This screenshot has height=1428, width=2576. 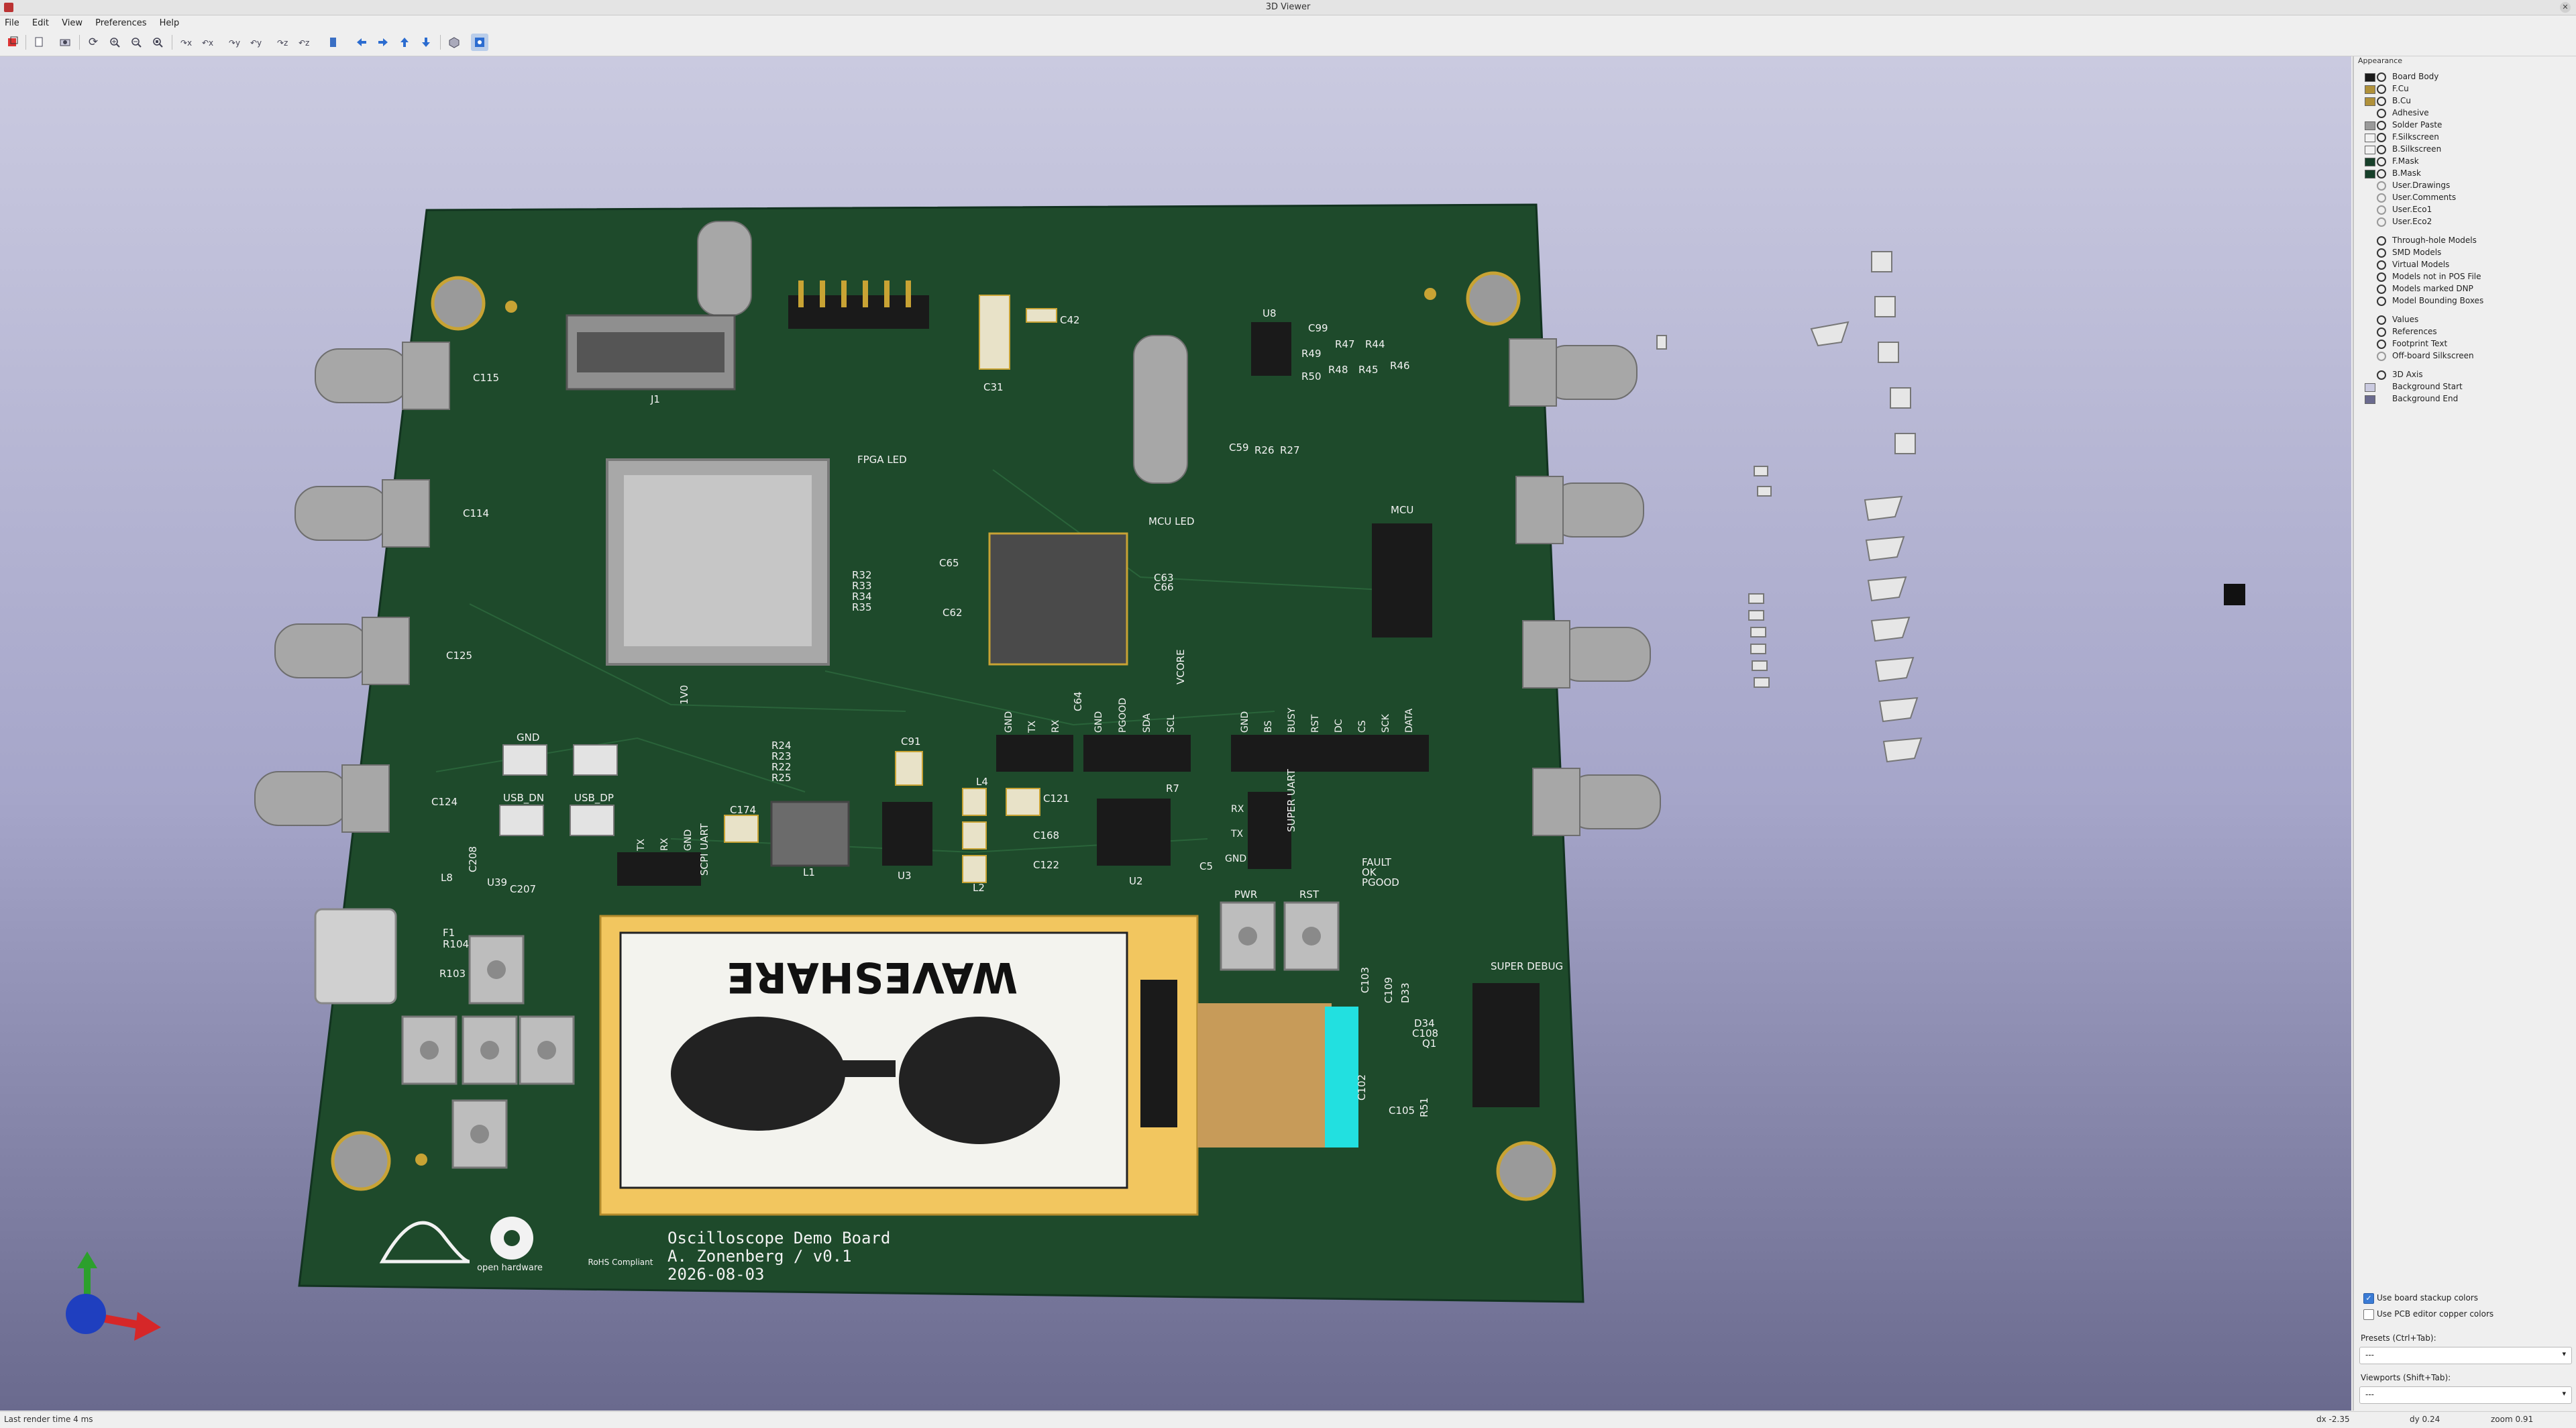 I want to click on model-row: Through-hole Models, so click(x=2465, y=241).